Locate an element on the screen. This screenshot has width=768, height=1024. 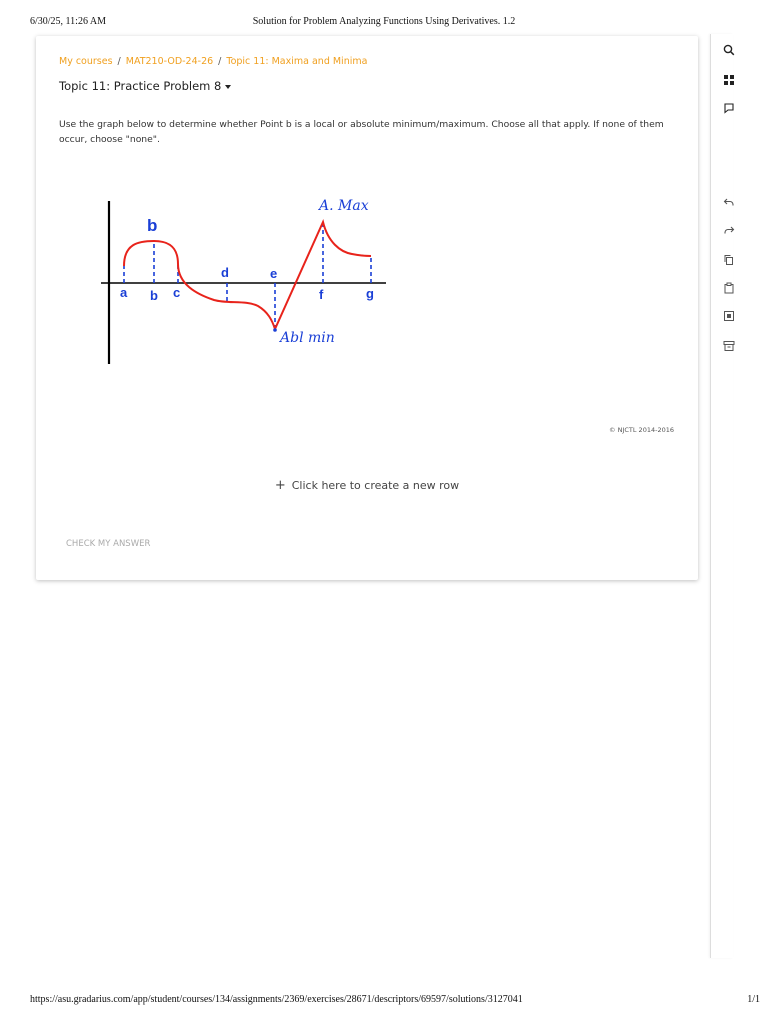
point-label-c: c is located at coordinates (176, 292).